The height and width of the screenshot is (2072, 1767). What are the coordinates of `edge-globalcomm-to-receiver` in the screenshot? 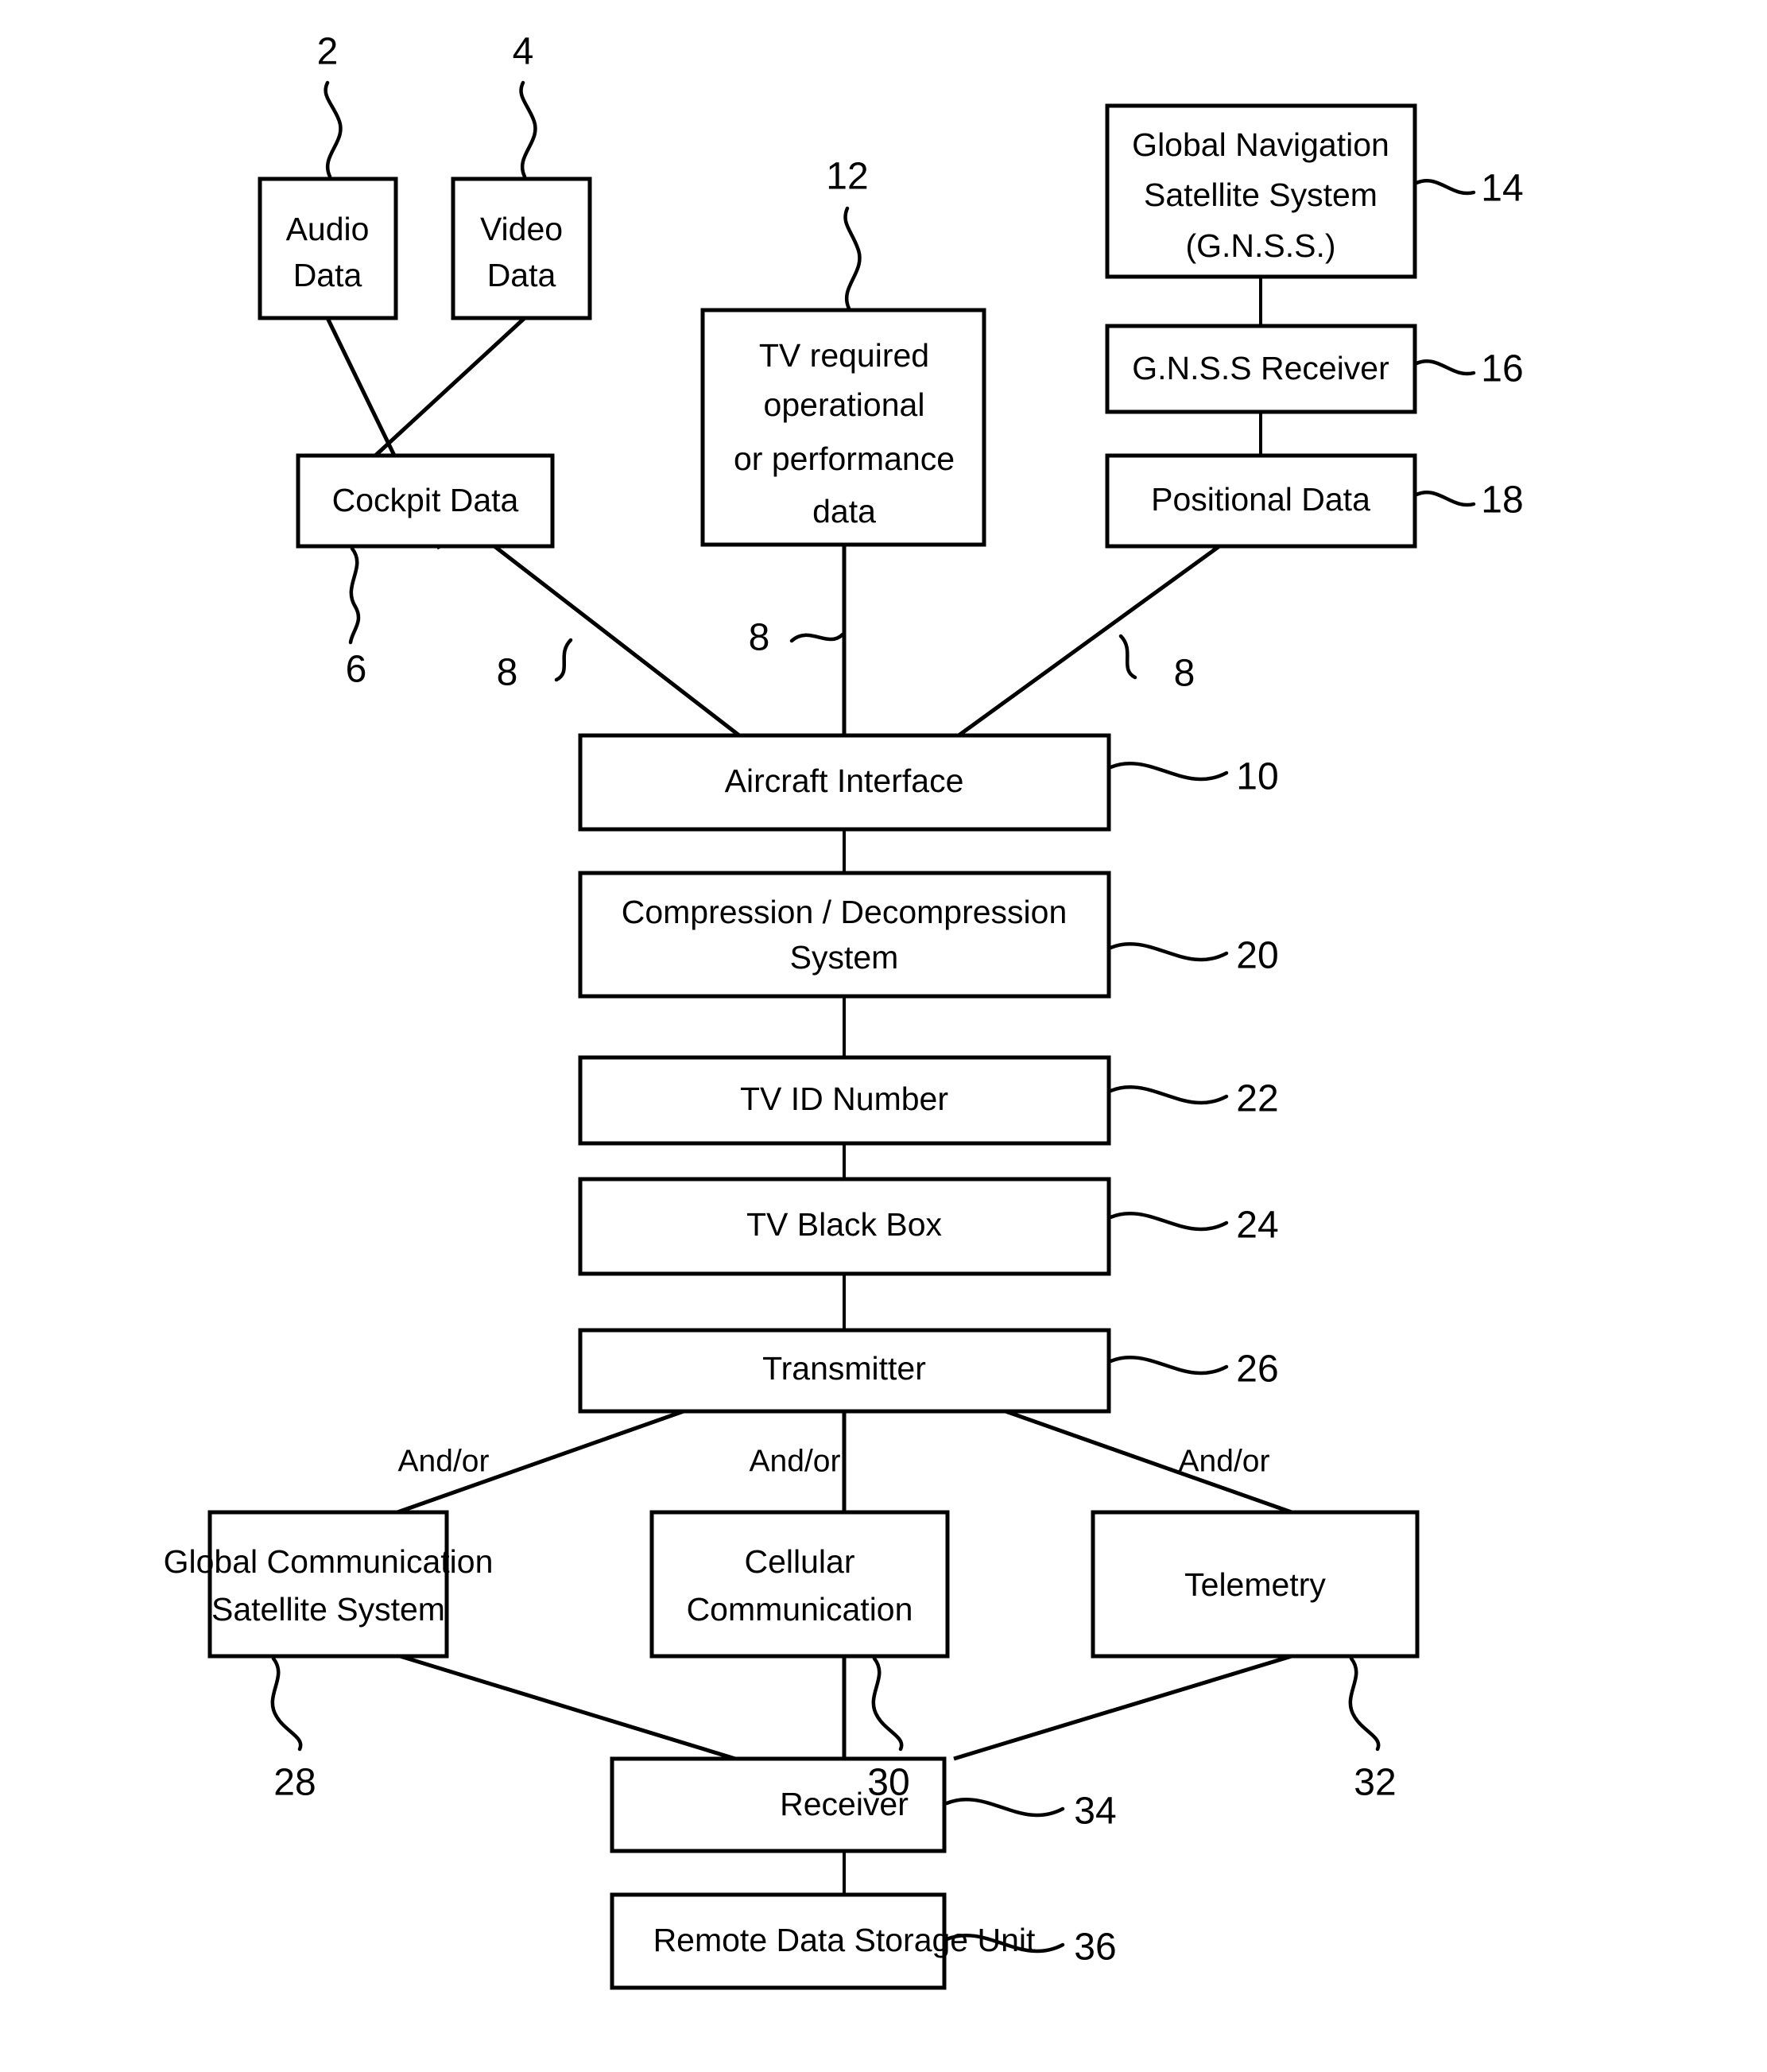 It's located at (566, 1707).